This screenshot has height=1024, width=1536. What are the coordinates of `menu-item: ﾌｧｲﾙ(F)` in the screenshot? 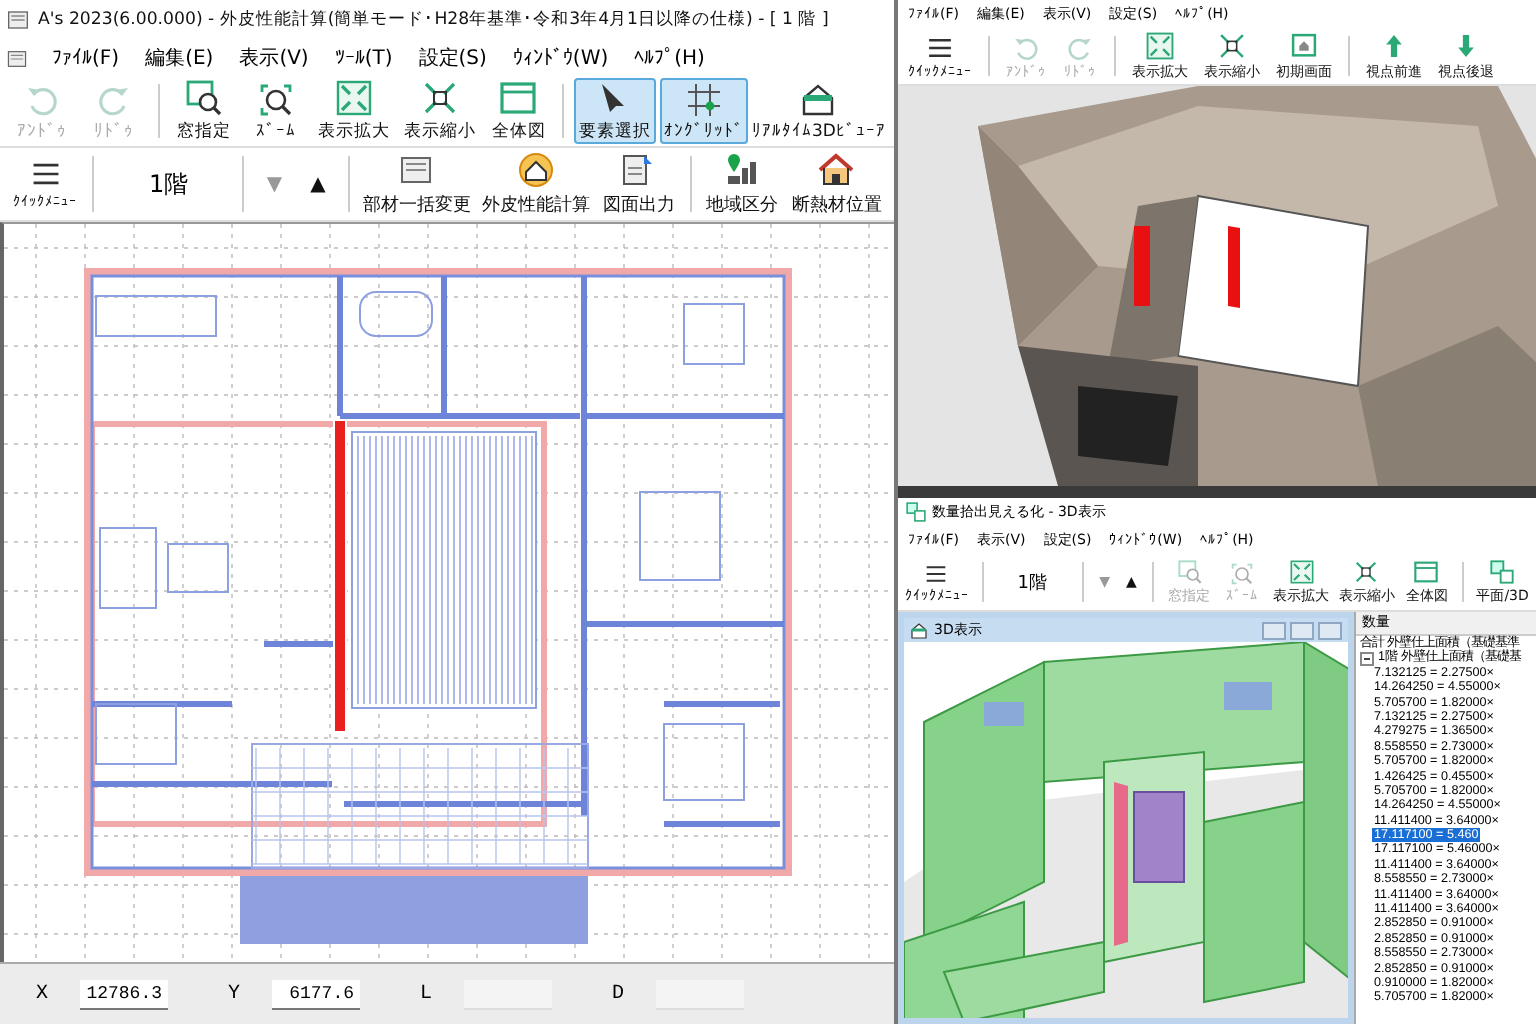 It's located at (86, 58).